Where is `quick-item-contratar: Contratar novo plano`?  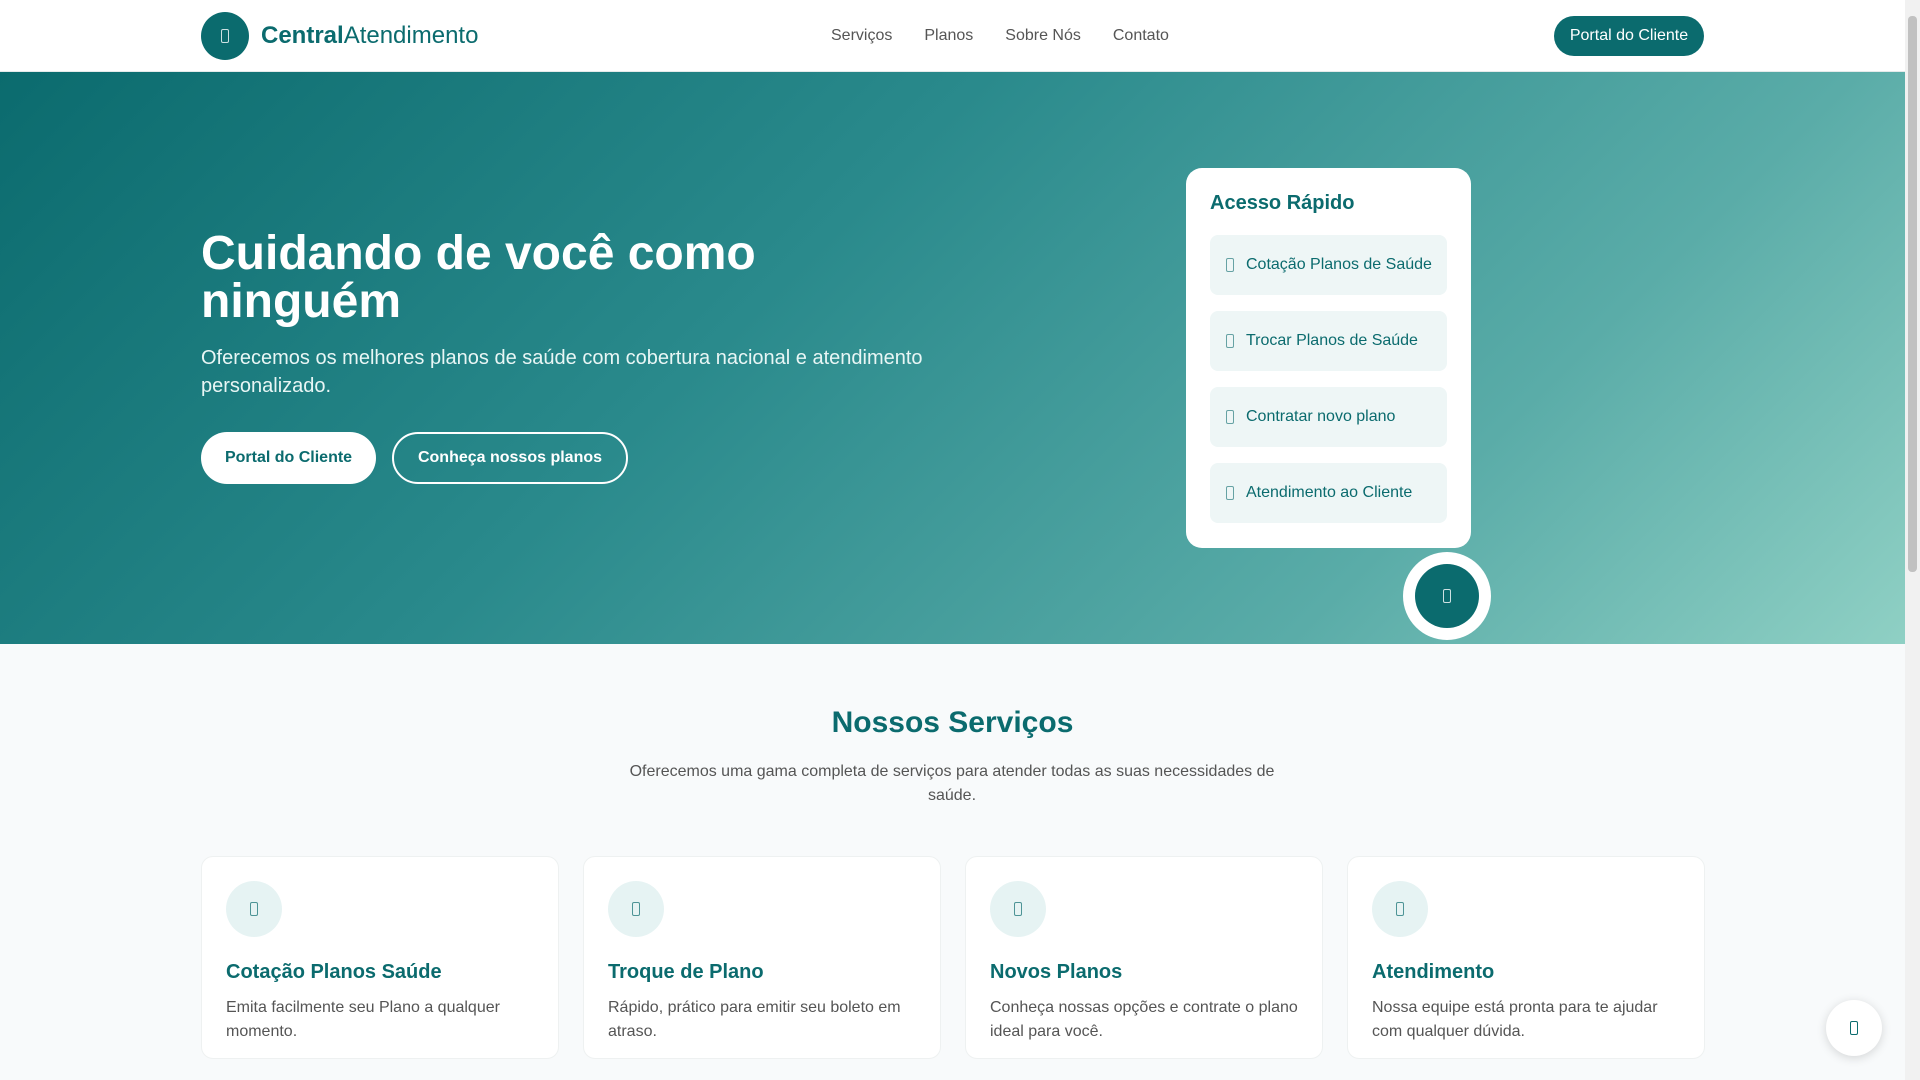 quick-item-contratar: Contratar novo plano is located at coordinates (1328, 417).